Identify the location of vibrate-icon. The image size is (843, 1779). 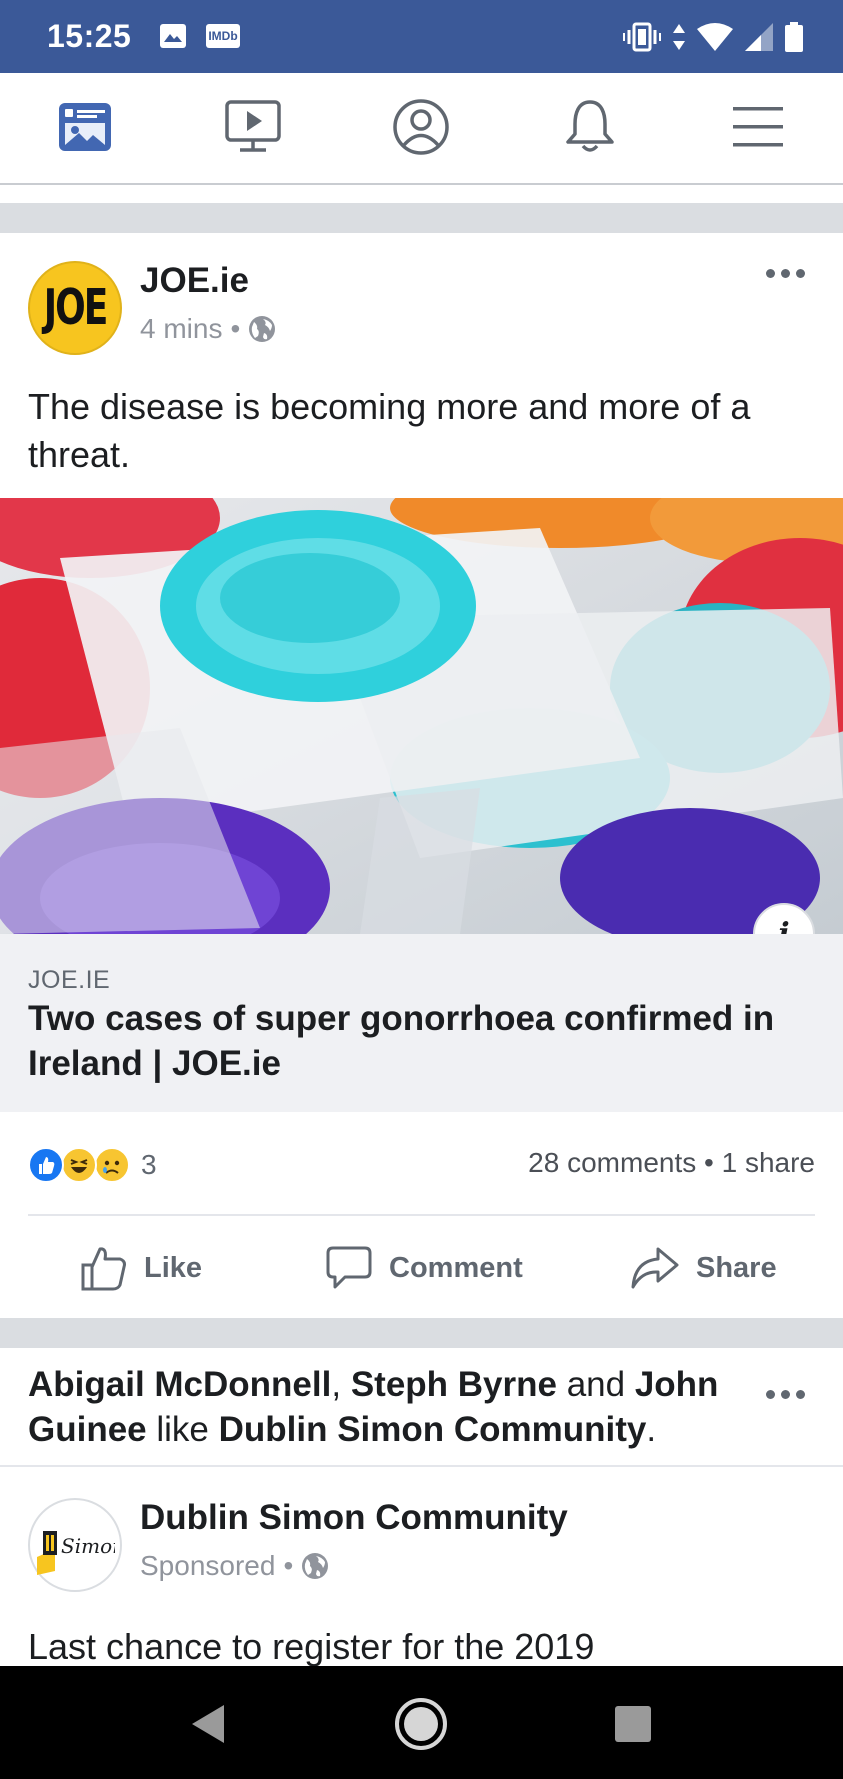
(642, 37).